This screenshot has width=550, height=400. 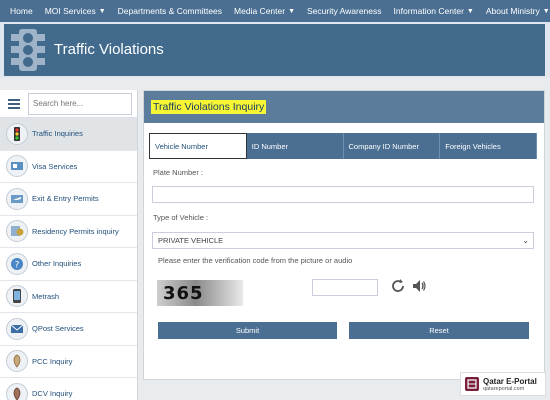 What do you see at coordinates (512, 11) in the screenshot?
I see `nav-label: About Ministry` at bounding box center [512, 11].